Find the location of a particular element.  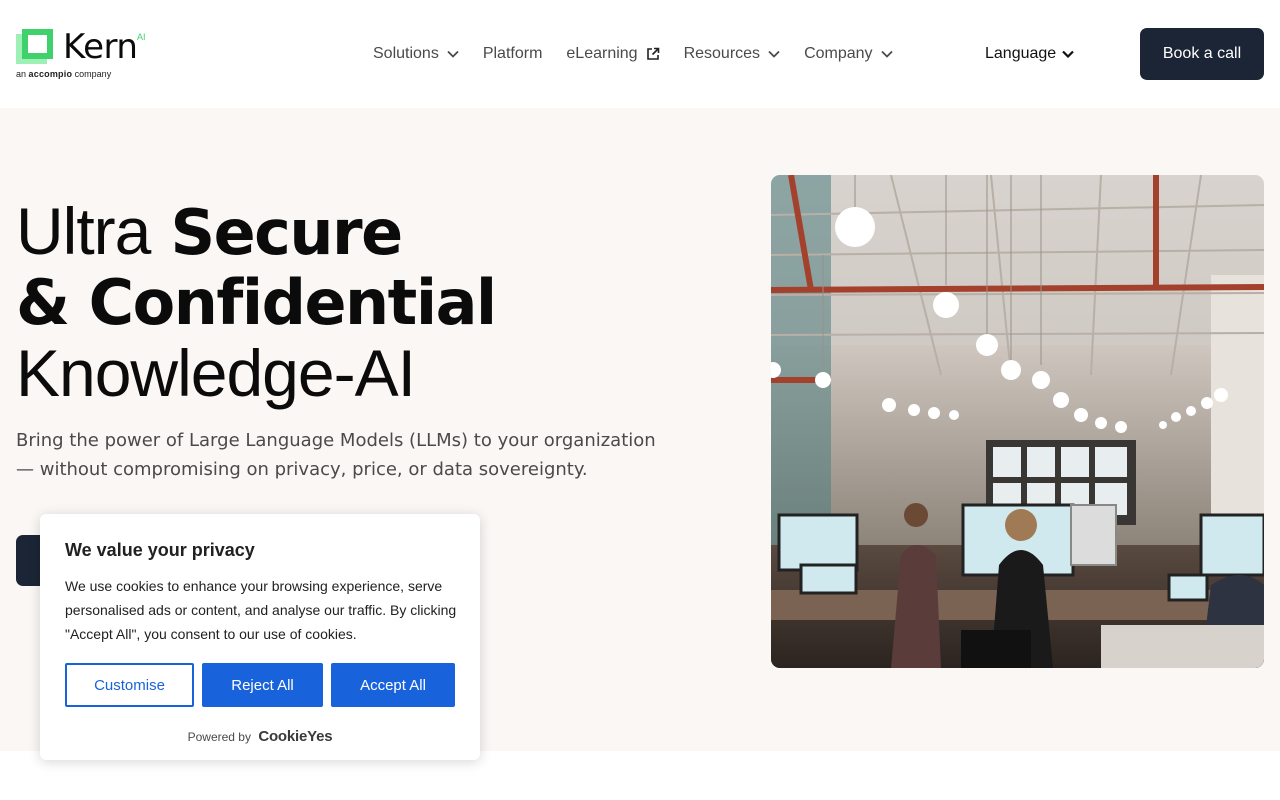

nav-item-elearning: eLearning is located at coordinates (612, 54).